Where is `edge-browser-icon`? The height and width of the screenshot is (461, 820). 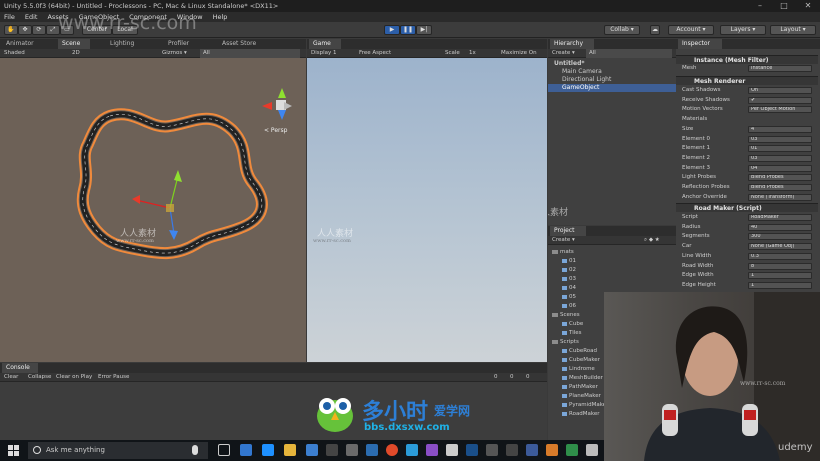 edge-browser-icon is located at coordinates (246, 450).